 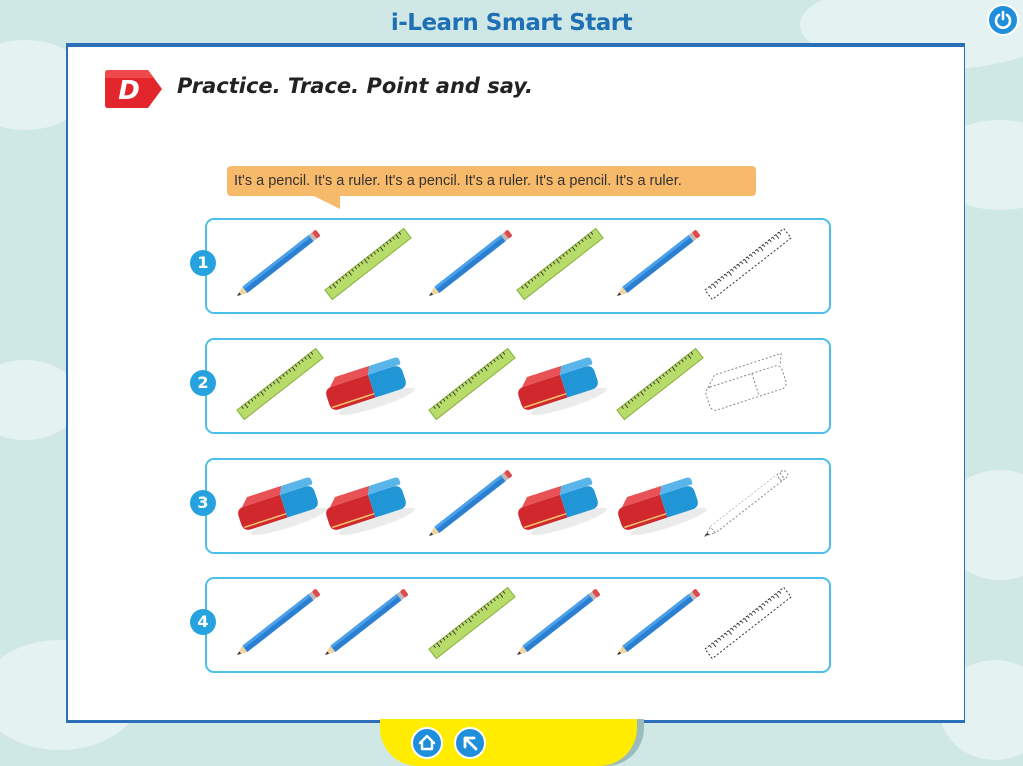 I want to click on section-badge: D, so click(x=133, y=89).